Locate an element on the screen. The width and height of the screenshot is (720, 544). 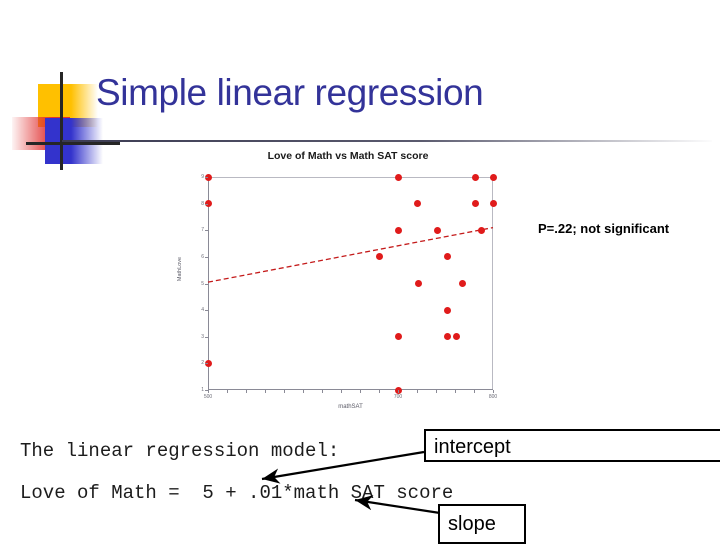
chart-title: Love of Math vs Math SAT score is located at coordinates (348, 156).